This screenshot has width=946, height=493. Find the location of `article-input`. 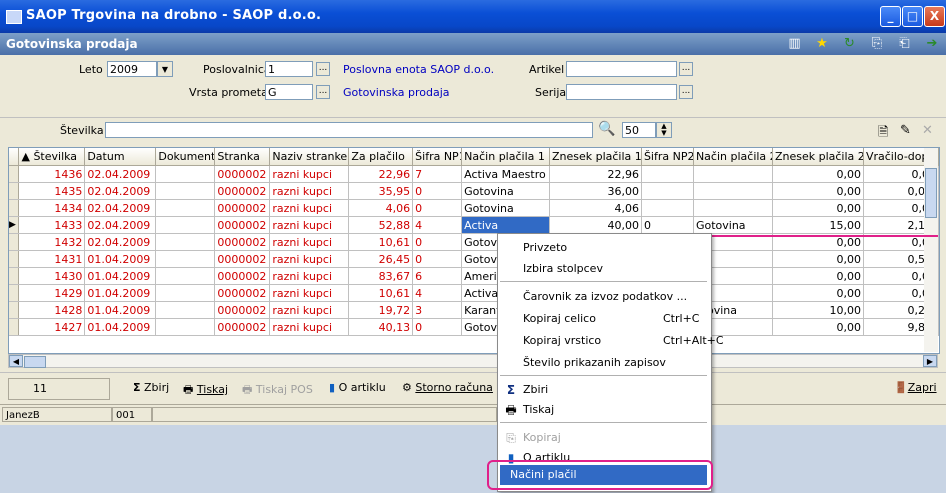

article-input is located at coordinates (621, 69).